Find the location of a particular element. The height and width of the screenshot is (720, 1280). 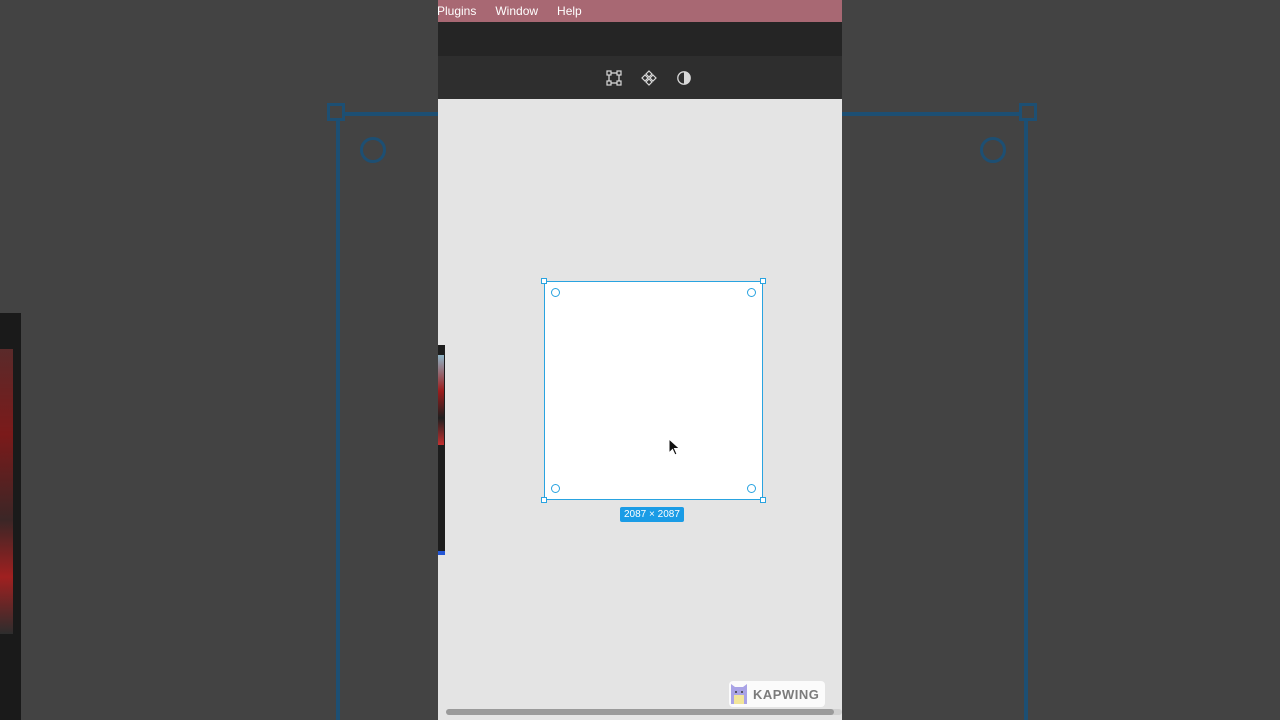

background-layer-panel is located at coordinates (10, 516).